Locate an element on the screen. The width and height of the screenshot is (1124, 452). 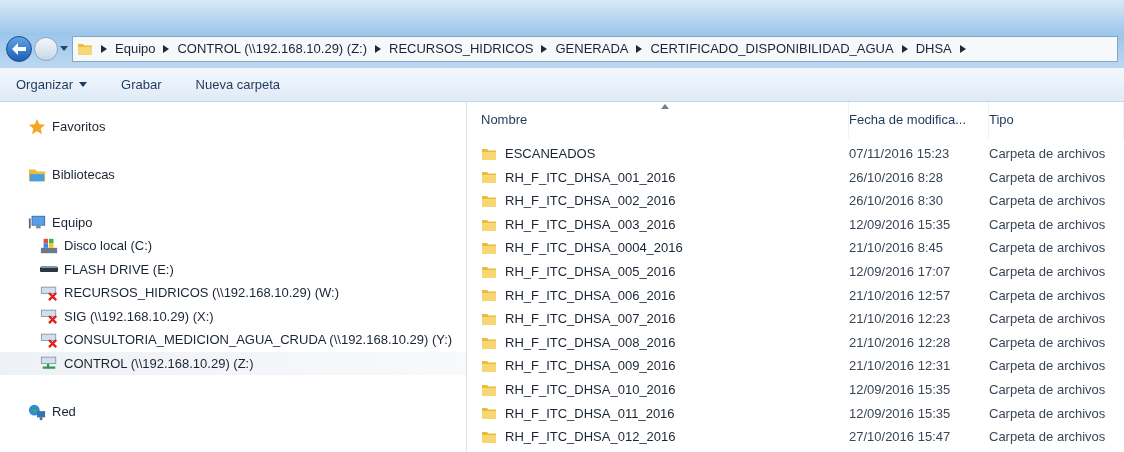
breadcrumb-item: DHSA is located at coordinates (933, 49).